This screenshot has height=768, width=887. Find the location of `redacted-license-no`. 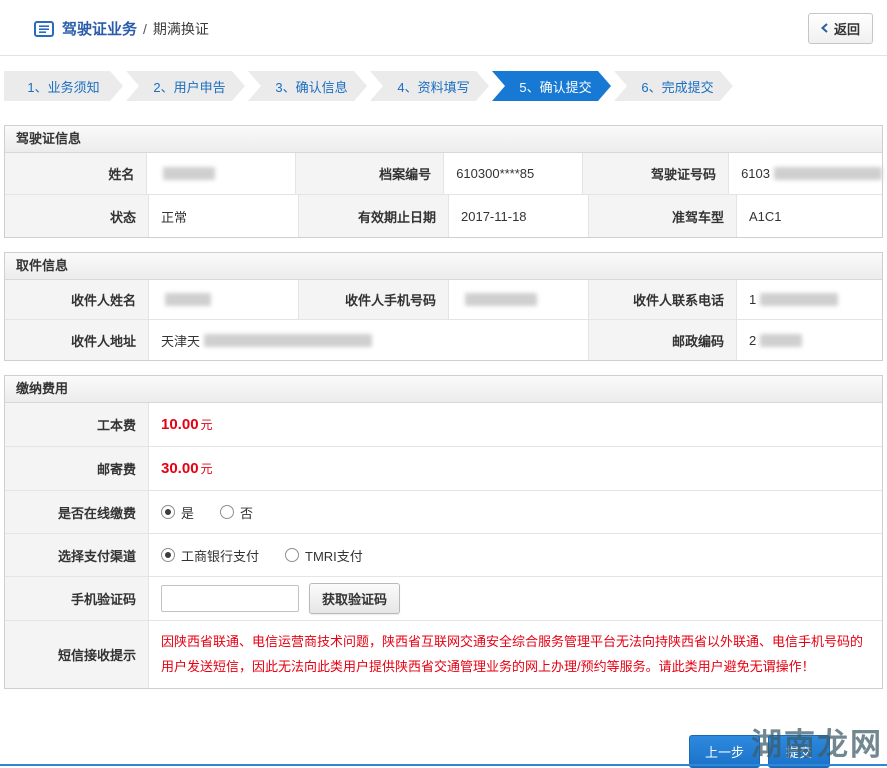

redacted-license-no is located at coordinates (827, 173).